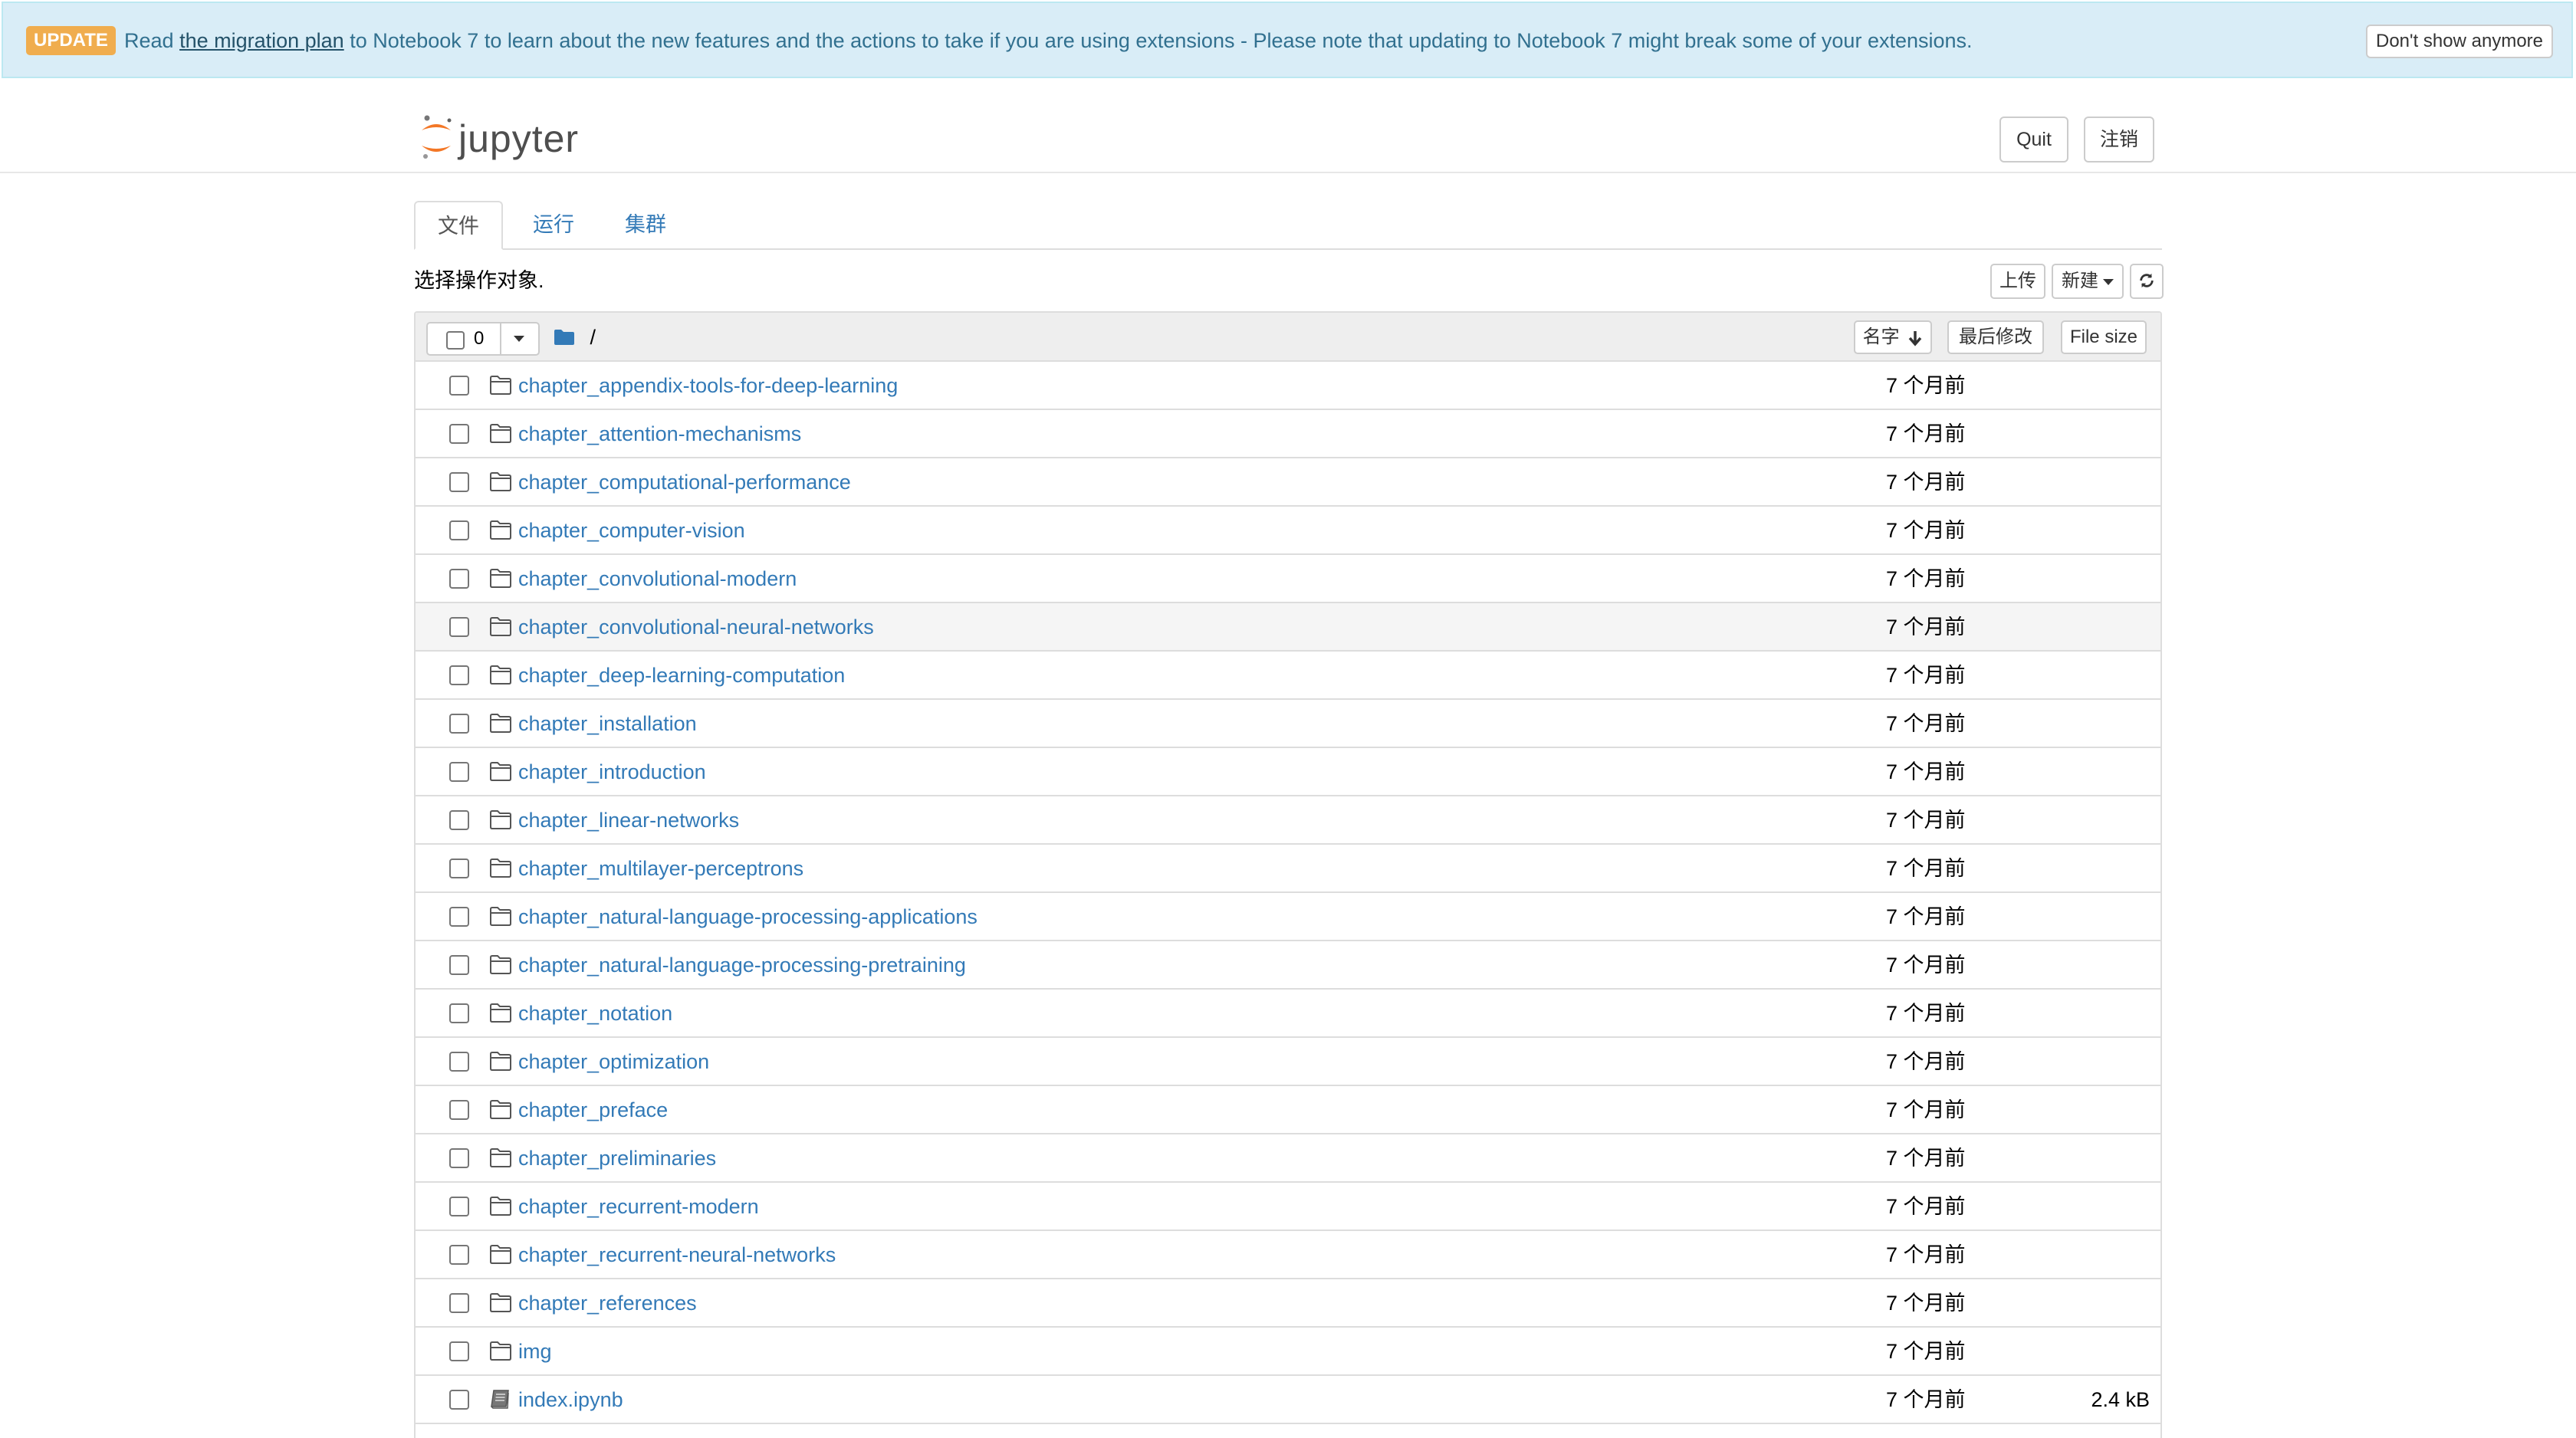 Image resolution: width=2576 pixels, height=1438 pixels. Describe the element at coordinates (520, 338) in the screenshot. I see `select-menu-toggle` at that location.